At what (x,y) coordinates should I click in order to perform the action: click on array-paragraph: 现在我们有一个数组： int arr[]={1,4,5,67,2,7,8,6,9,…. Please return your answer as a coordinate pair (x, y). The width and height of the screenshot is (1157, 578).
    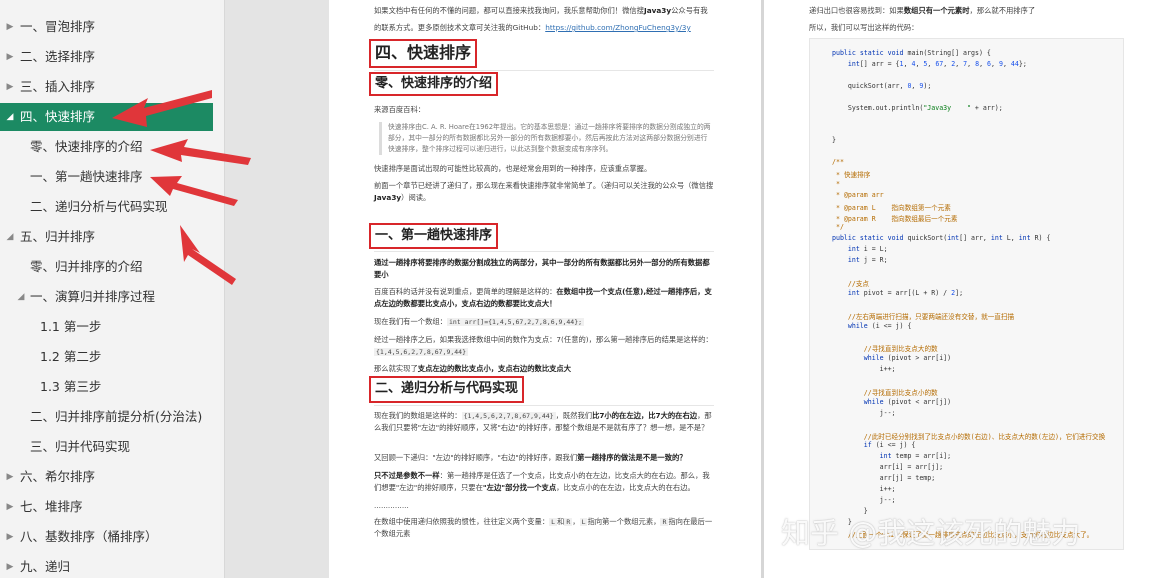
    Looking at the image, I should click on (479, 321).